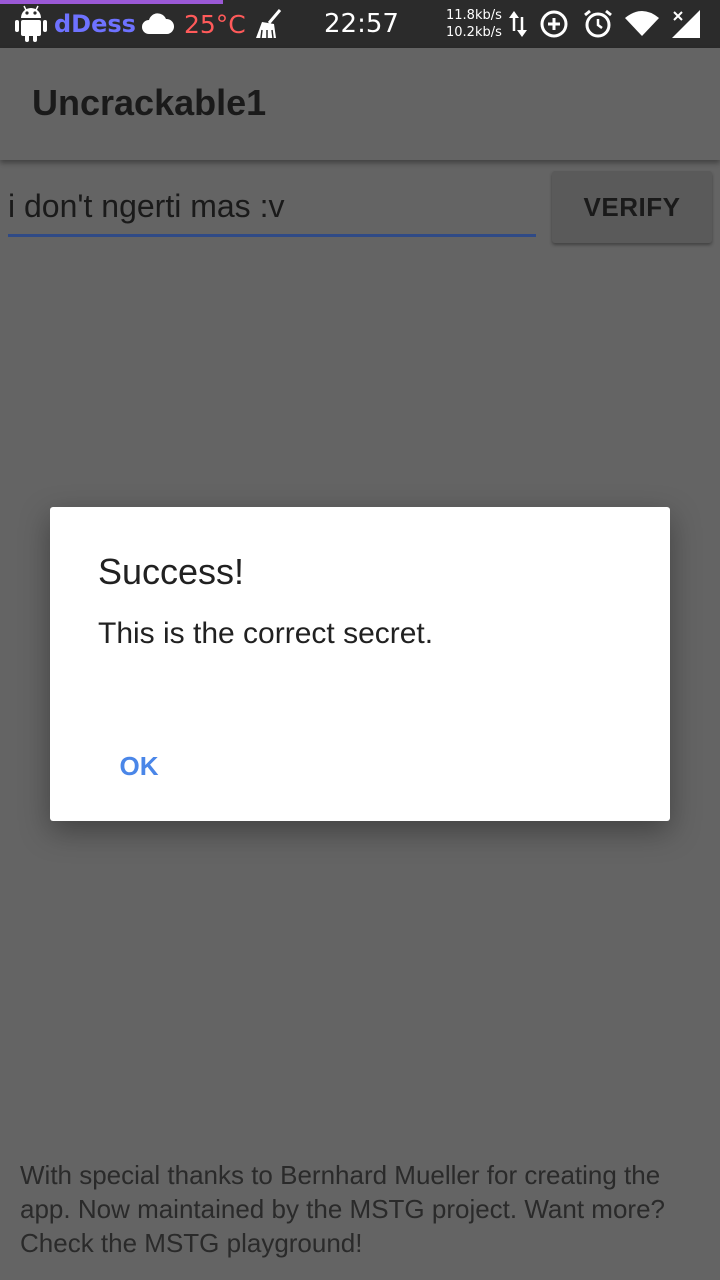 The height and width of the screenshot is (1280, 720). I want to click on temperature-label: 25°C, so click(215, 24).